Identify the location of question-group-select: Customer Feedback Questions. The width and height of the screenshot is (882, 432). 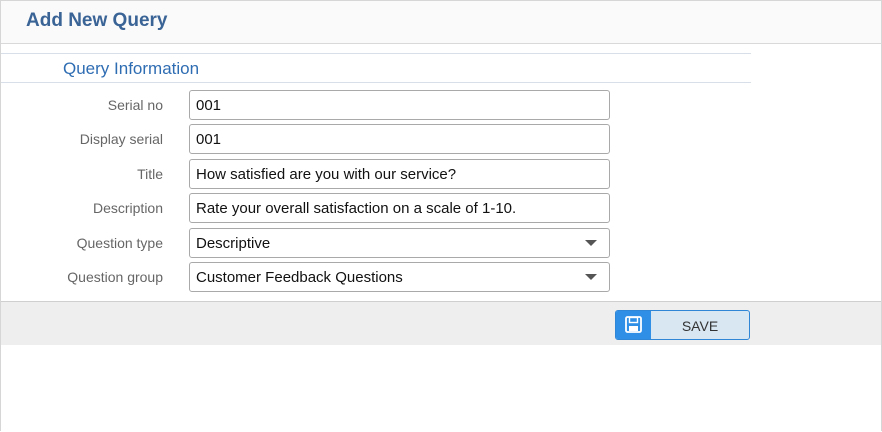
(399, 277).